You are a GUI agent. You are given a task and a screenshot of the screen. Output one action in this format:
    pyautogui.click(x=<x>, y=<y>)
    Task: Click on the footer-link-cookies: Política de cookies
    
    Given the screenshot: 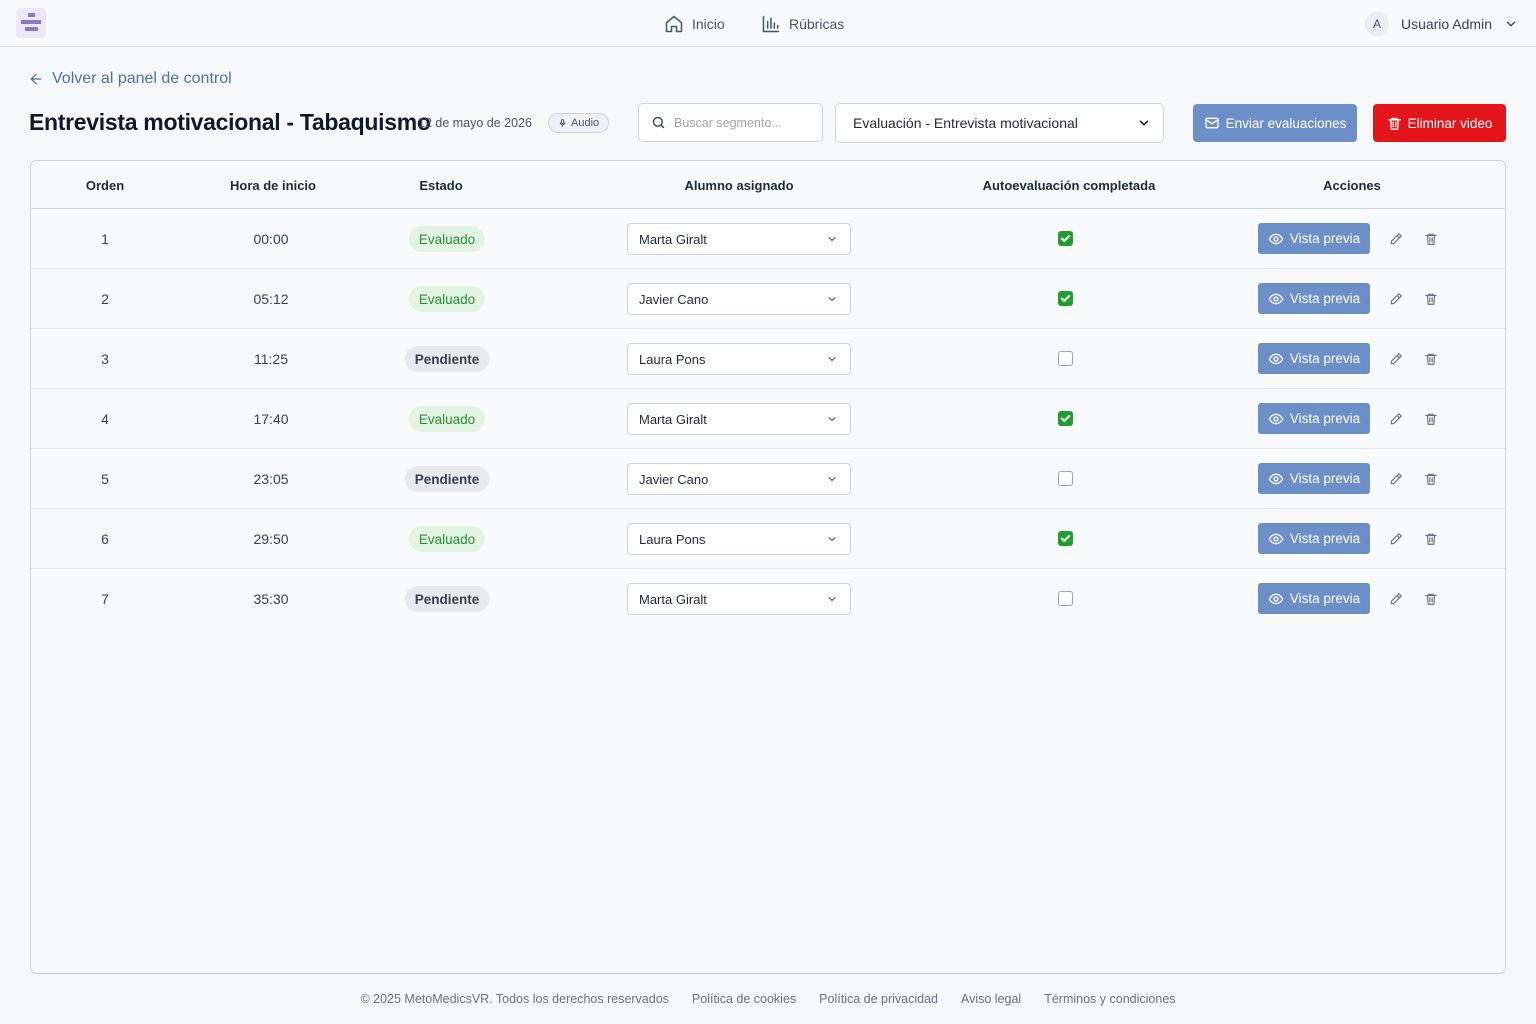 What is the action you would take?
    pyautogui.click(x=744, y=999)
    